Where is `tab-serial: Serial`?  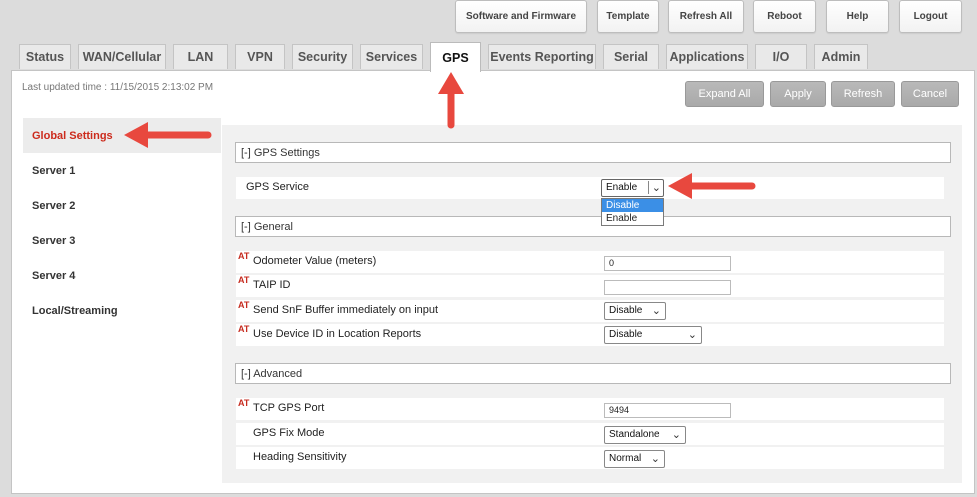 tab-serial: Serial is located at coordinates (631, 56).